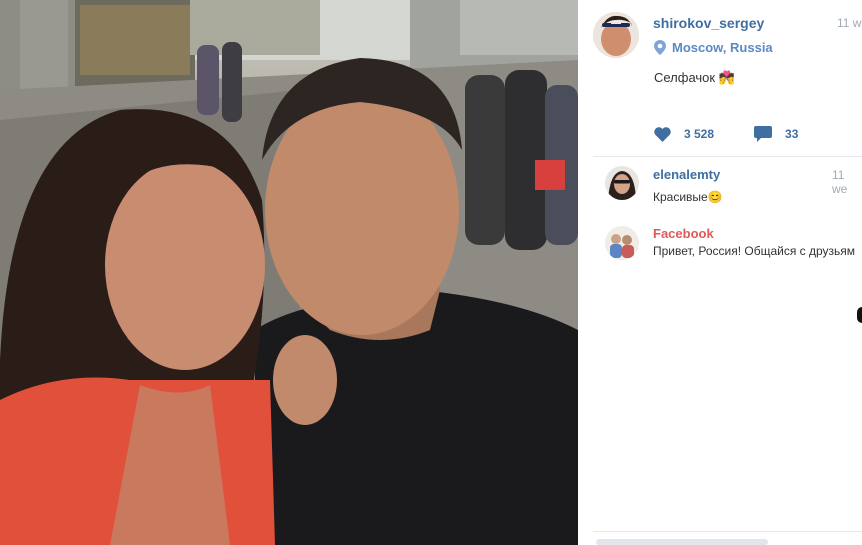 The height and width of the screenshot is (545, 862). I want to click on commenter-avatar, so click(622, 183).